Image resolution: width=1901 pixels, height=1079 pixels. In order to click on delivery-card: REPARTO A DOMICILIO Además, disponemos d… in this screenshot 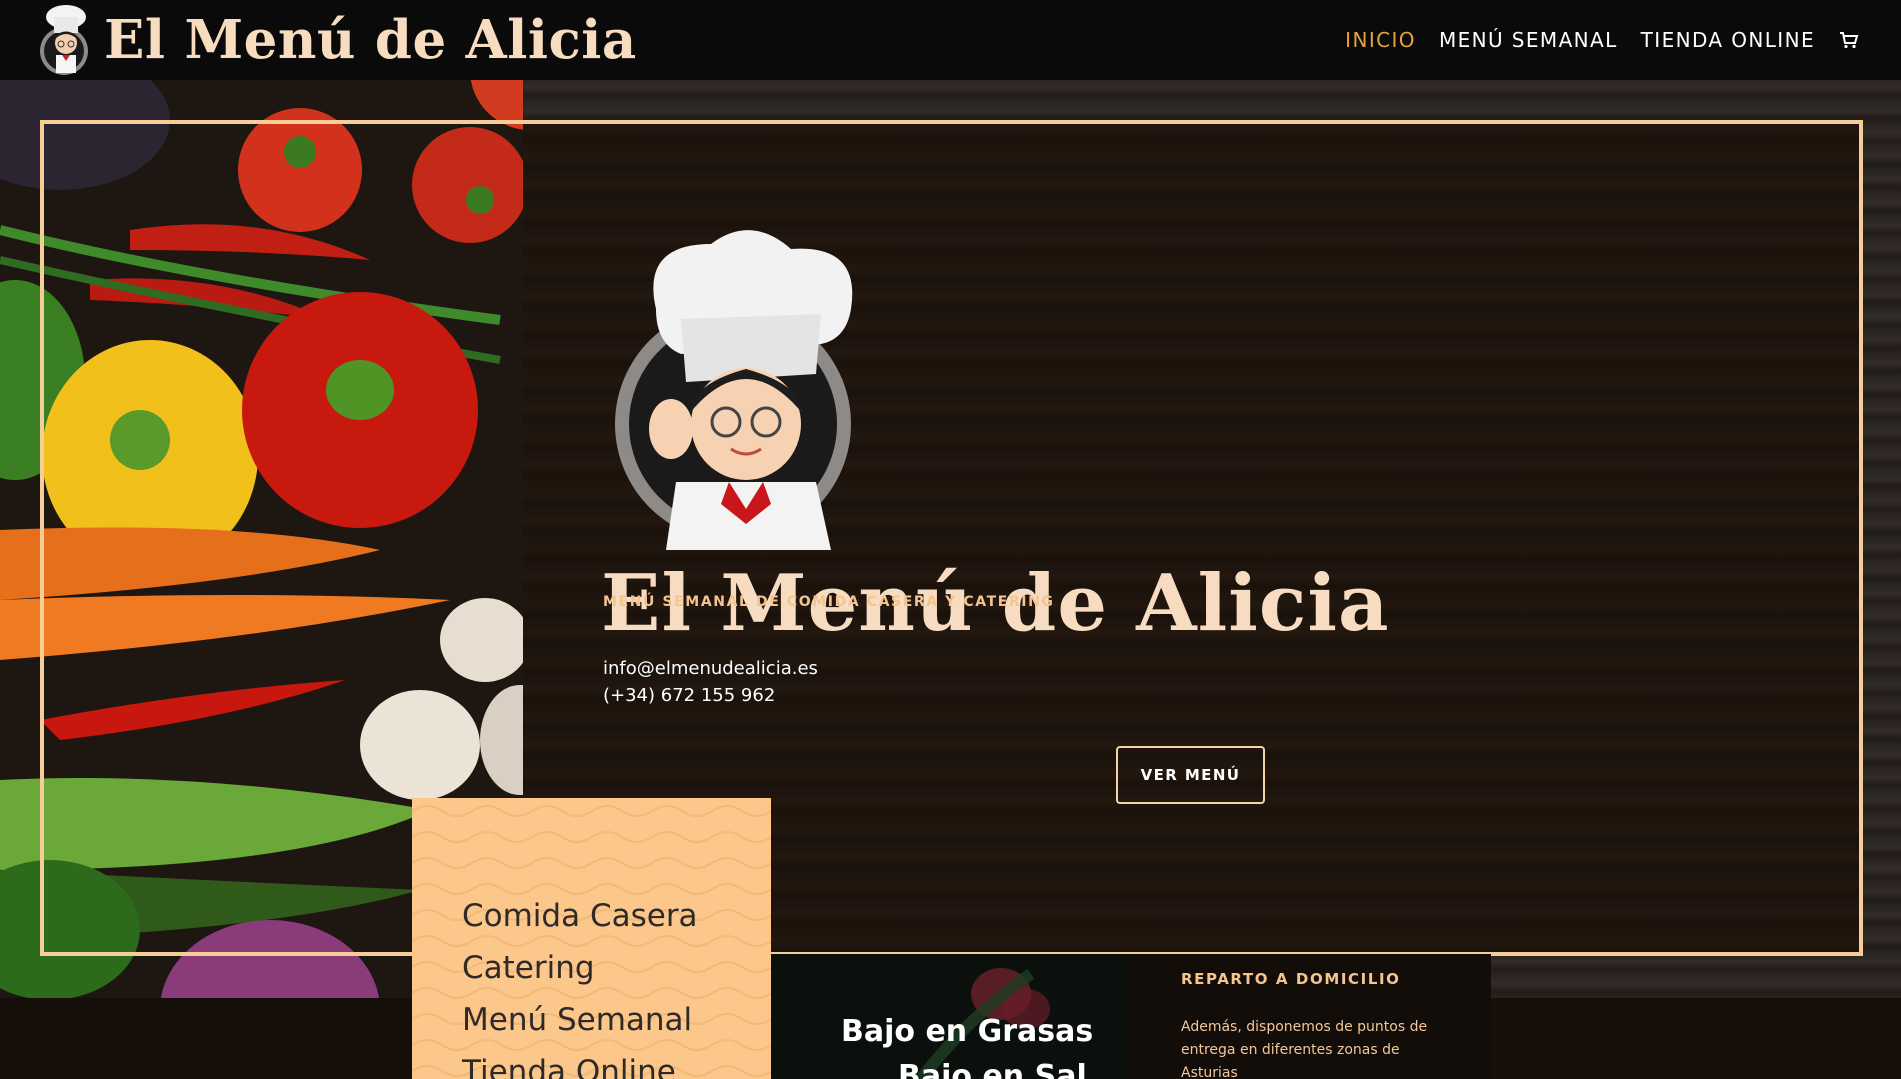, I will do `click(1311, 1016)`.